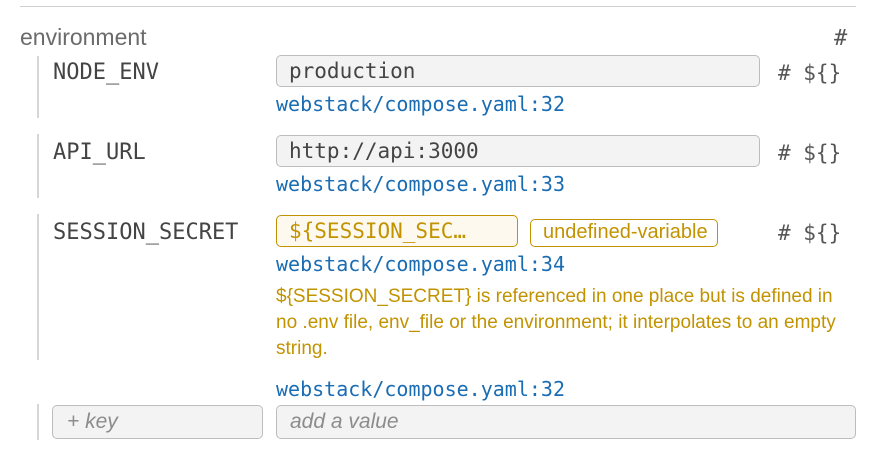  I want to click on env-value-field: production, so click(518, 71).